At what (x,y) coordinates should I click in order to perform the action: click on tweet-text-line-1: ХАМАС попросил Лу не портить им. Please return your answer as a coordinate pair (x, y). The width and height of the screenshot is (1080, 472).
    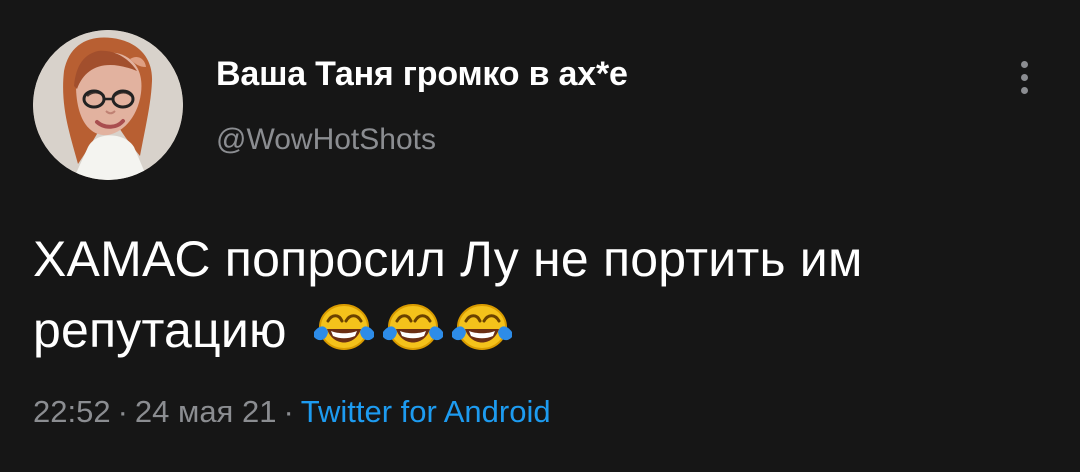
    Looking at the image, I should click on (448, 259).